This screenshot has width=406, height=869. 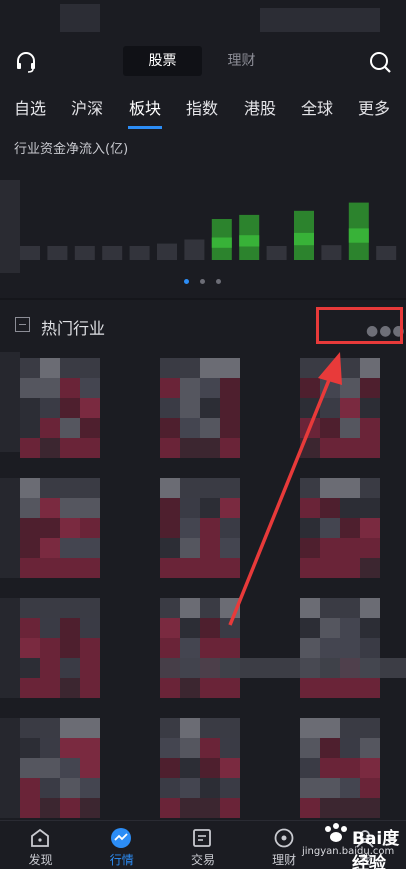 I want to click on tab-sectors: 板块, so click(x=145, y=109).